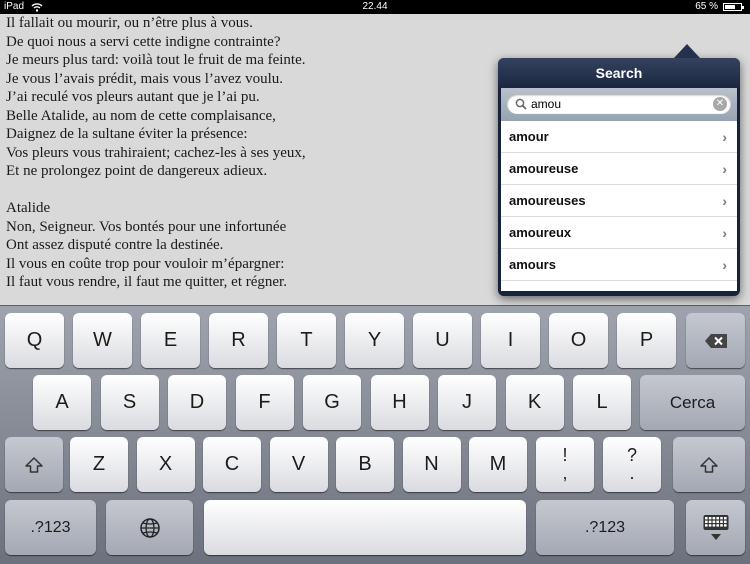 Image resolution: width=750 pixels, height=564 pixels. What do you see at coordinates (510, 340) in the screenshot?
I see `key-i: I` at bounding box center [510, 340].